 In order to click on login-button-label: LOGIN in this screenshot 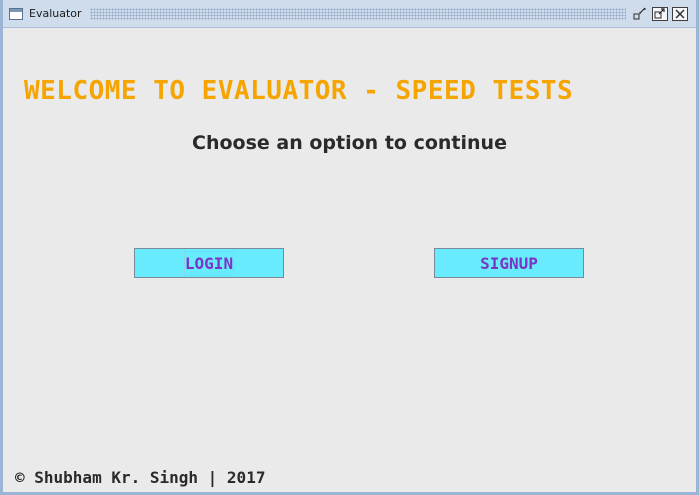, I will do `click(209, 263)`.